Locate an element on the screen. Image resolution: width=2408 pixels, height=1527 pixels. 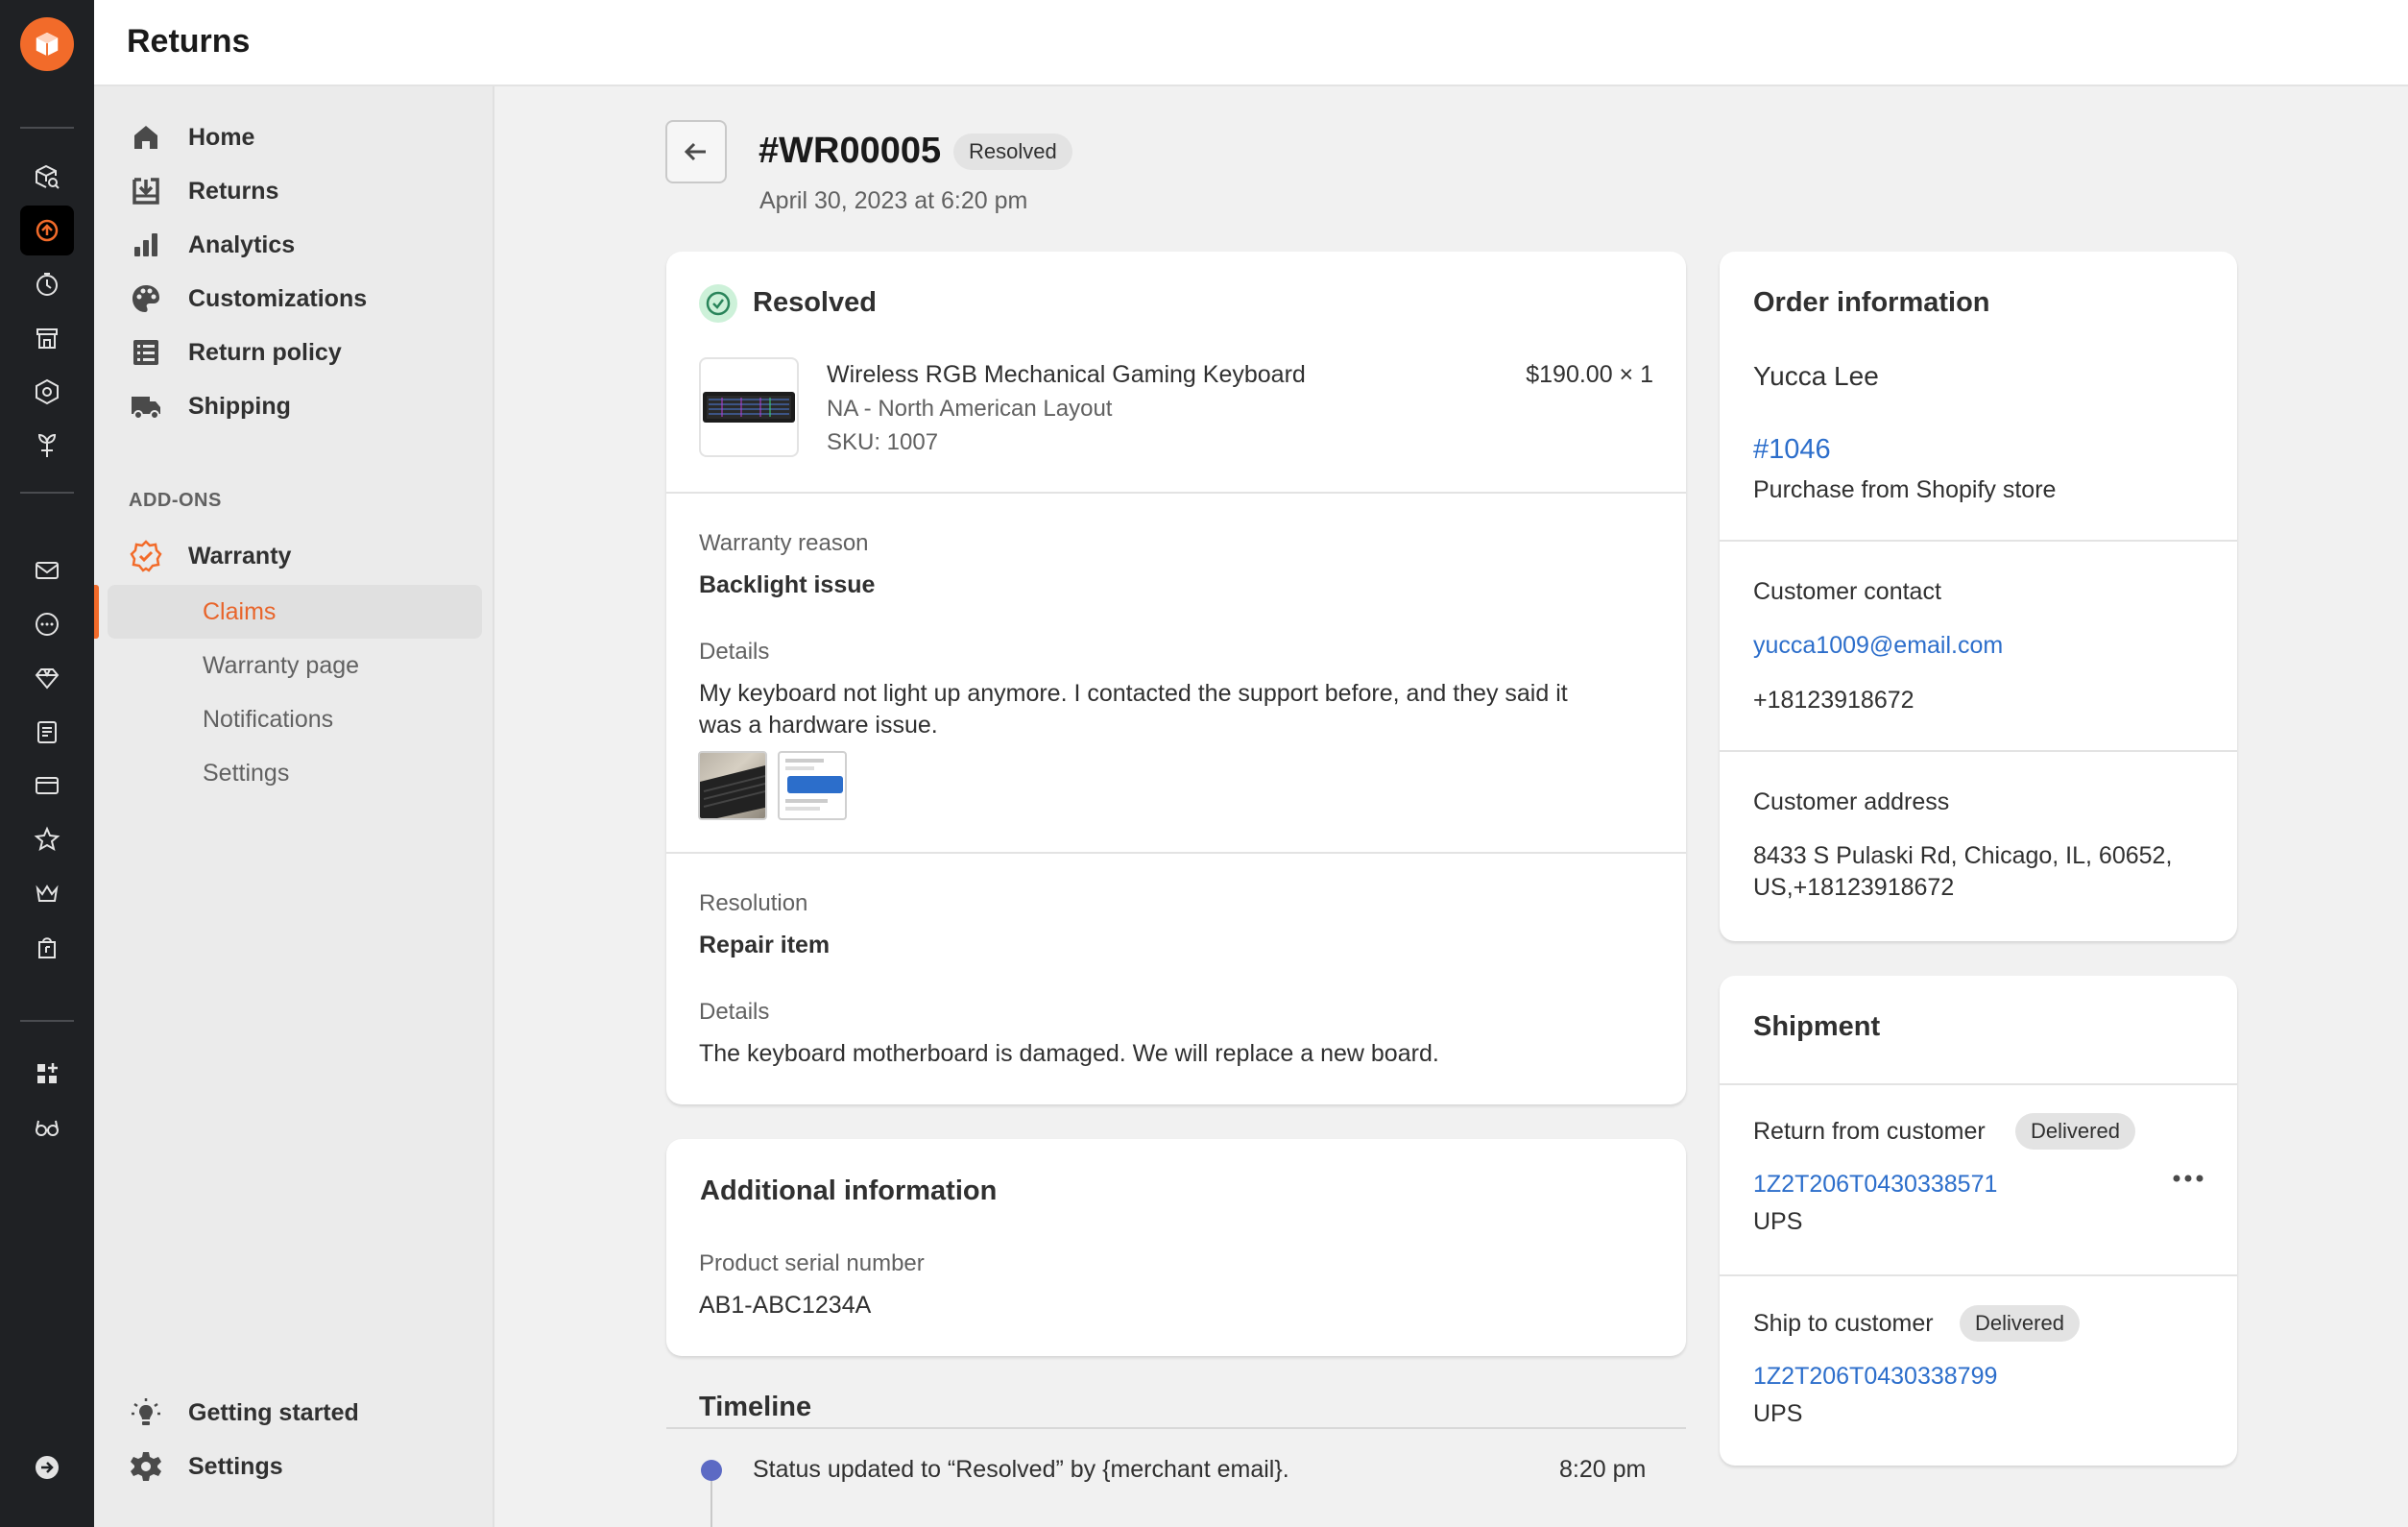
top-bar: Returns is located at coordinates (1251, 43).